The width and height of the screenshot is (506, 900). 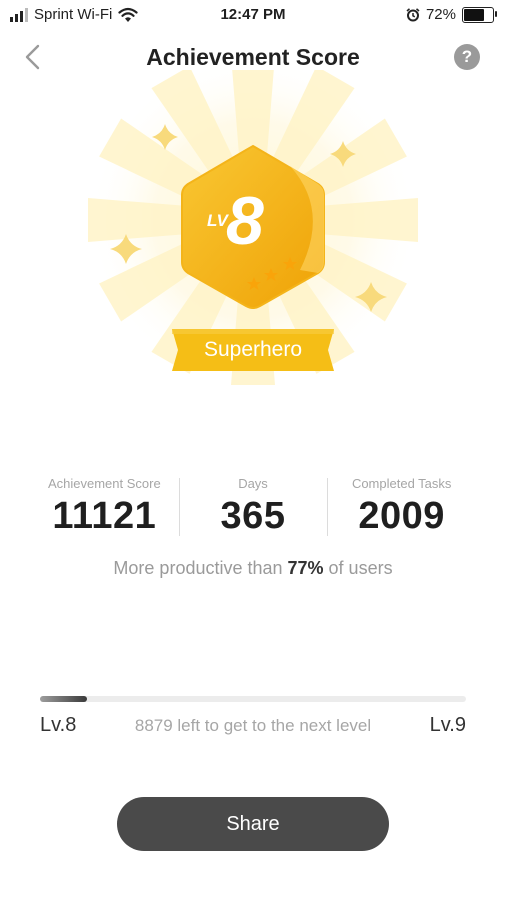 I want to click on battery-icon, so click(x=479, y=14).